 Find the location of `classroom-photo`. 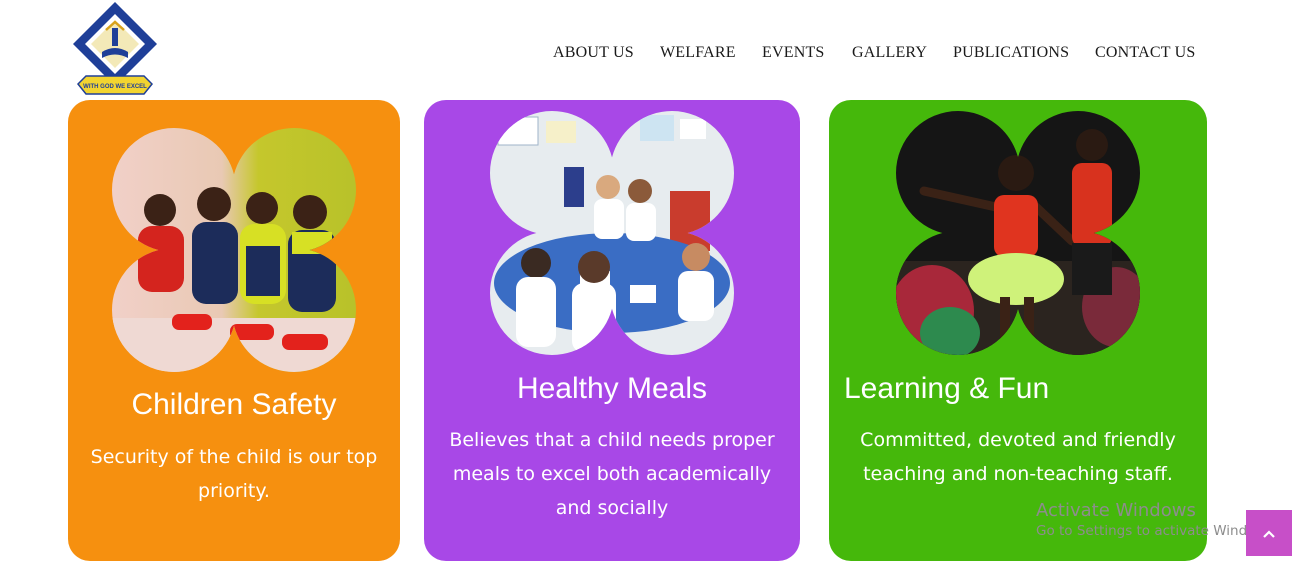

classroom-photo is located at coordinates (612, 233).